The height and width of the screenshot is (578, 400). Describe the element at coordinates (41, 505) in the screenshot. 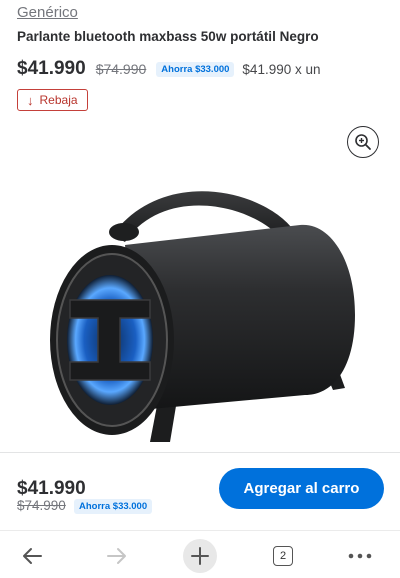

I see `cart-bar-original-price: $74.990` at that location.